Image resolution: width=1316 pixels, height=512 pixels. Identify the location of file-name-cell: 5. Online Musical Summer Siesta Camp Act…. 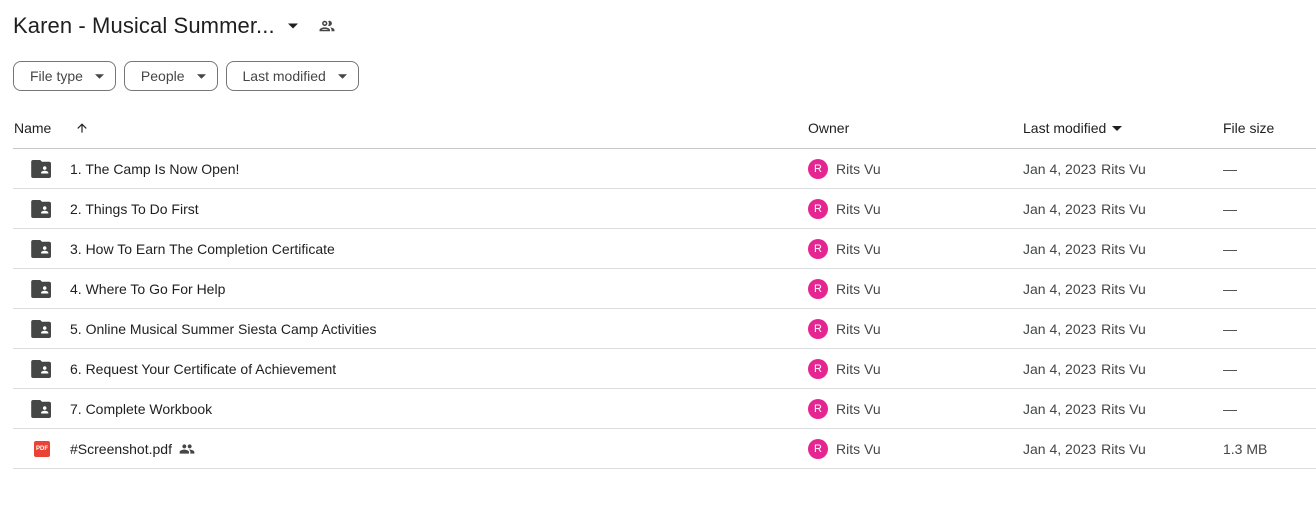
(223, 328).